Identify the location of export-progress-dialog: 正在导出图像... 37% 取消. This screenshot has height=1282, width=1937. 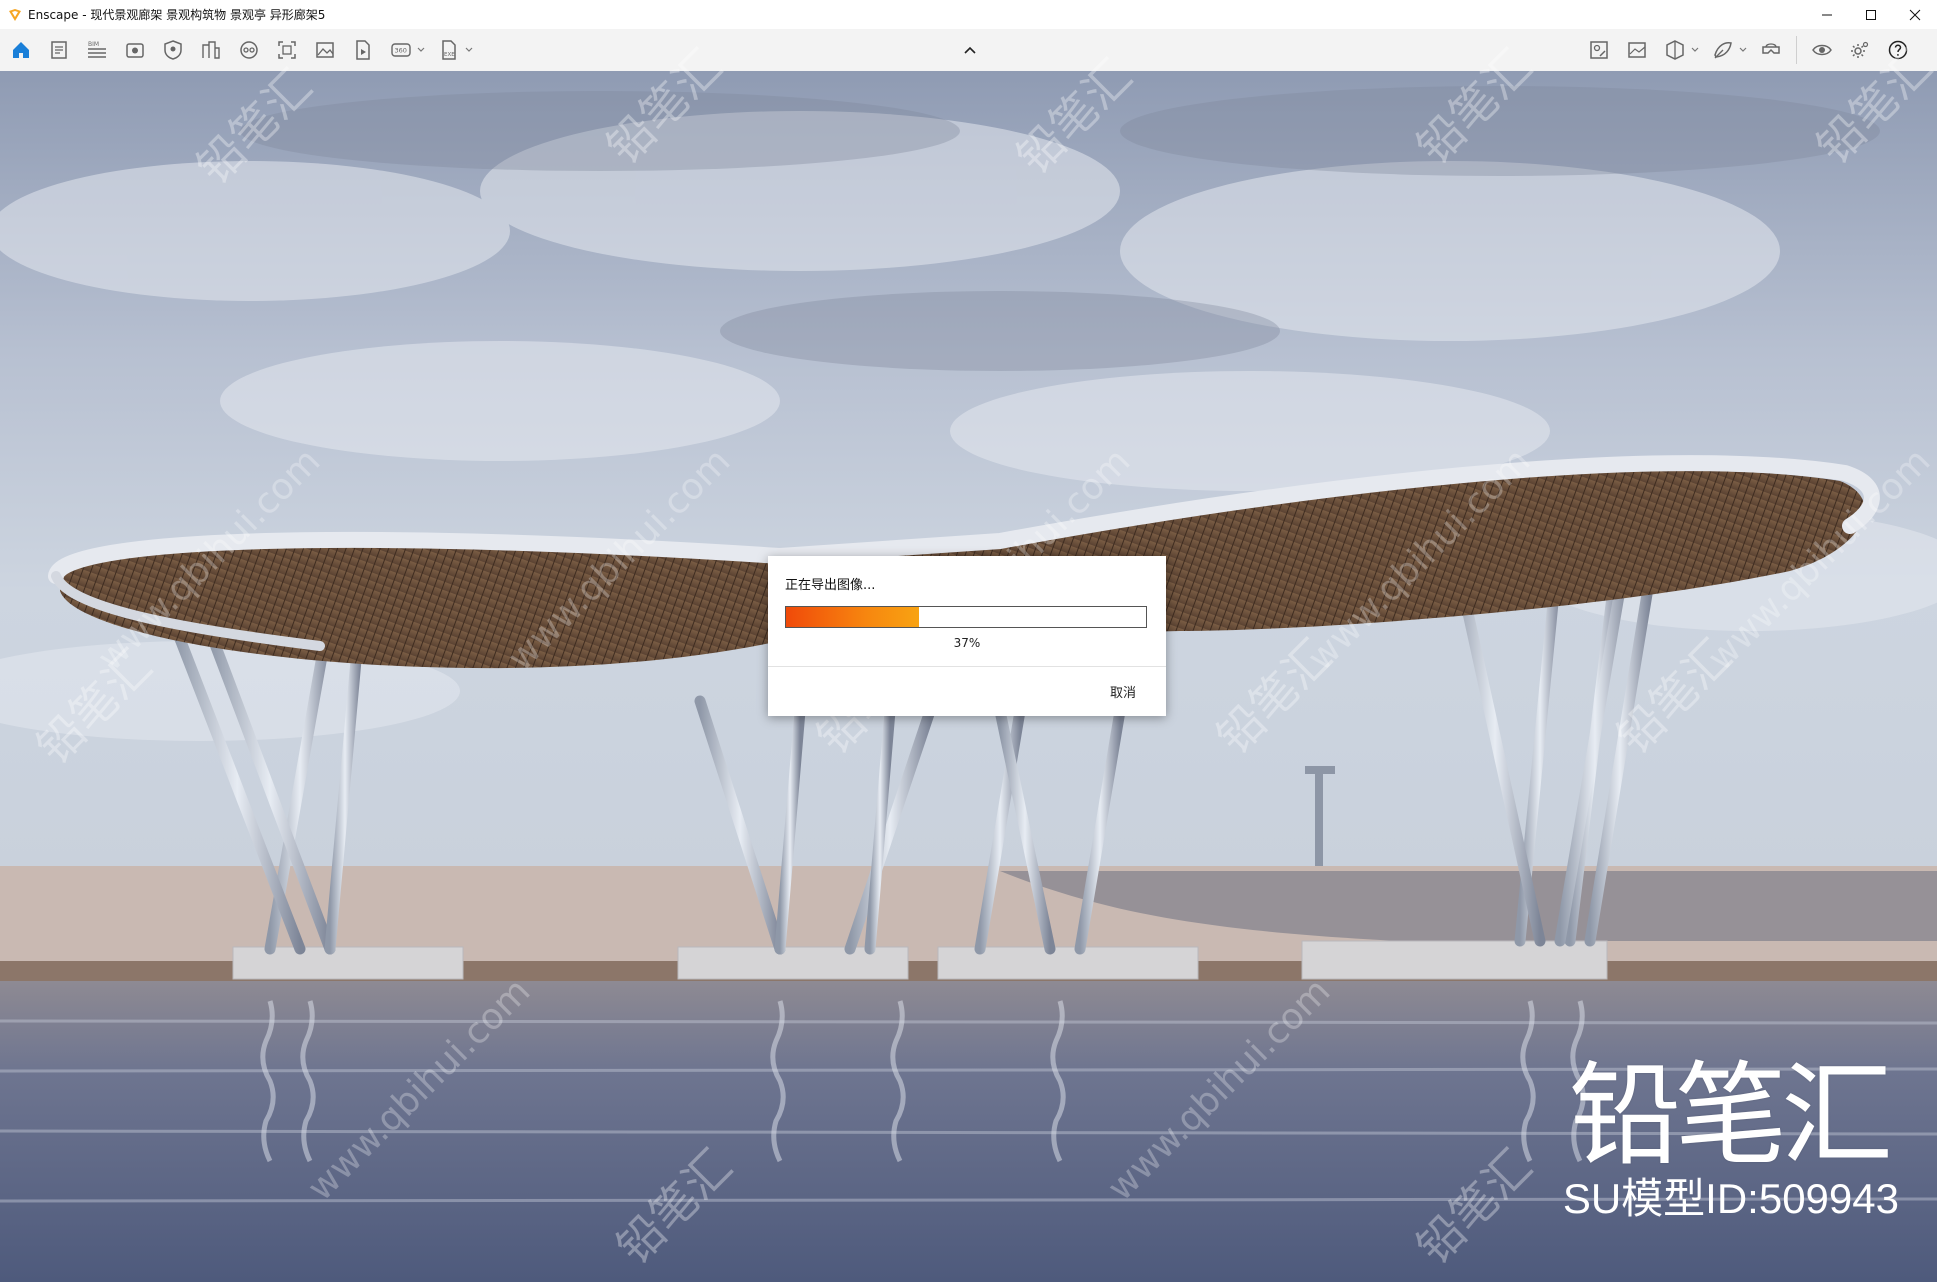
(967, 636).